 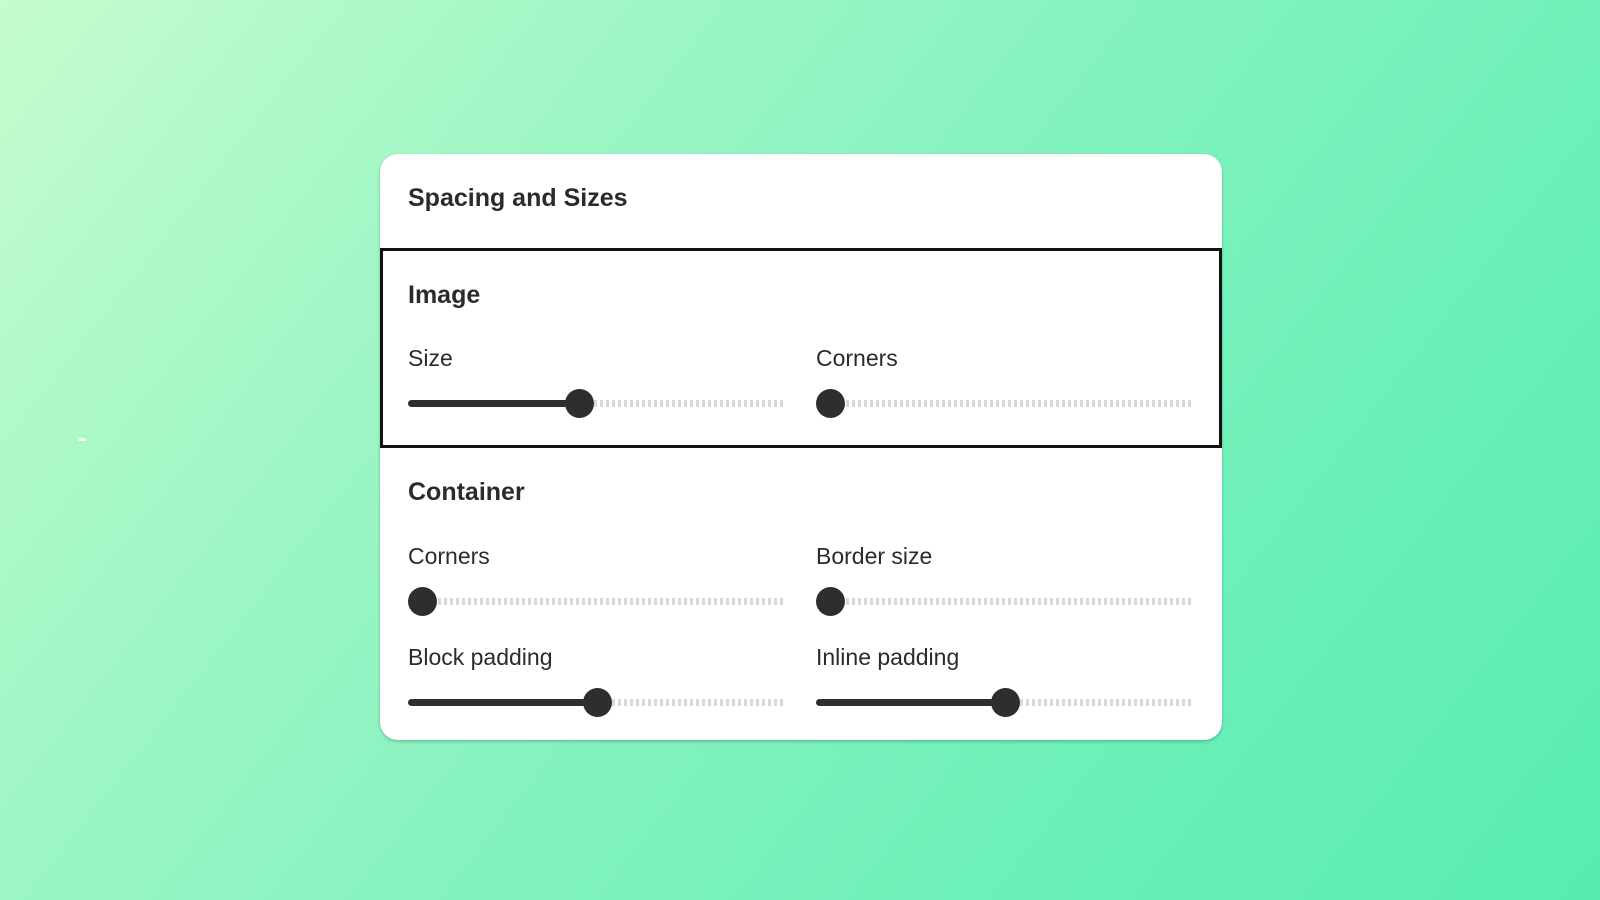 I want to click on container-corners-control: Corners, so click(x=597, y=583).